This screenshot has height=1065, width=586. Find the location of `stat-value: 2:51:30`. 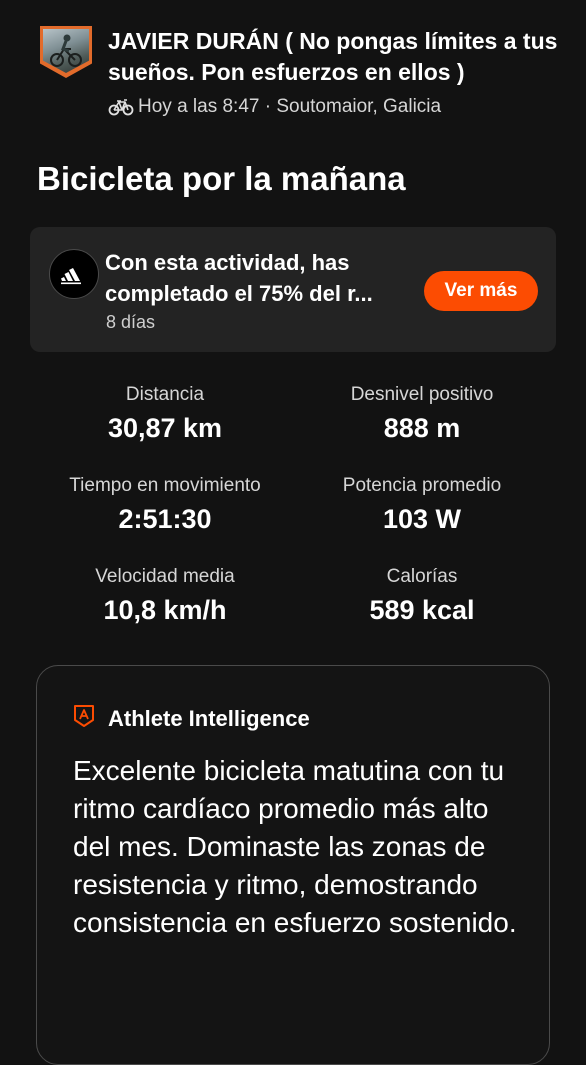

stat-value: 2:51:30 is located at coordinates (165, 519).